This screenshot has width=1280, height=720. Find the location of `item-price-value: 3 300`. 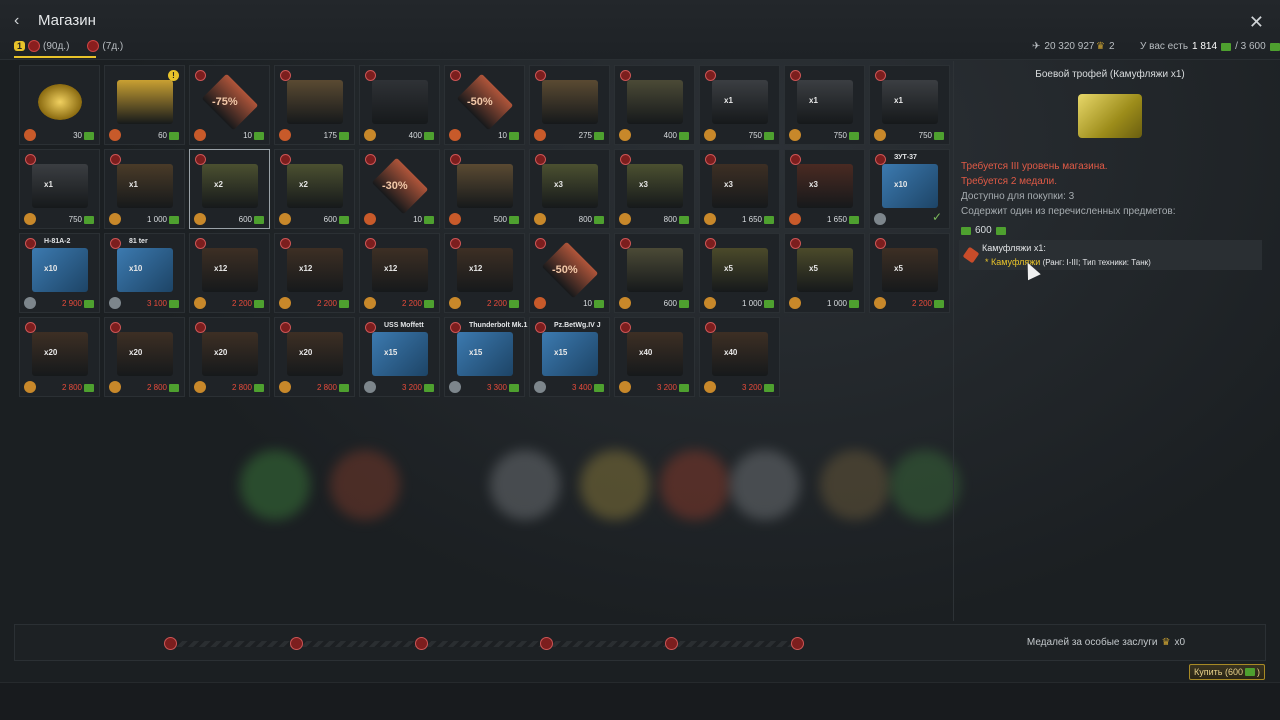

item-price-value: 3 300 is located at coordinates (496, 387).